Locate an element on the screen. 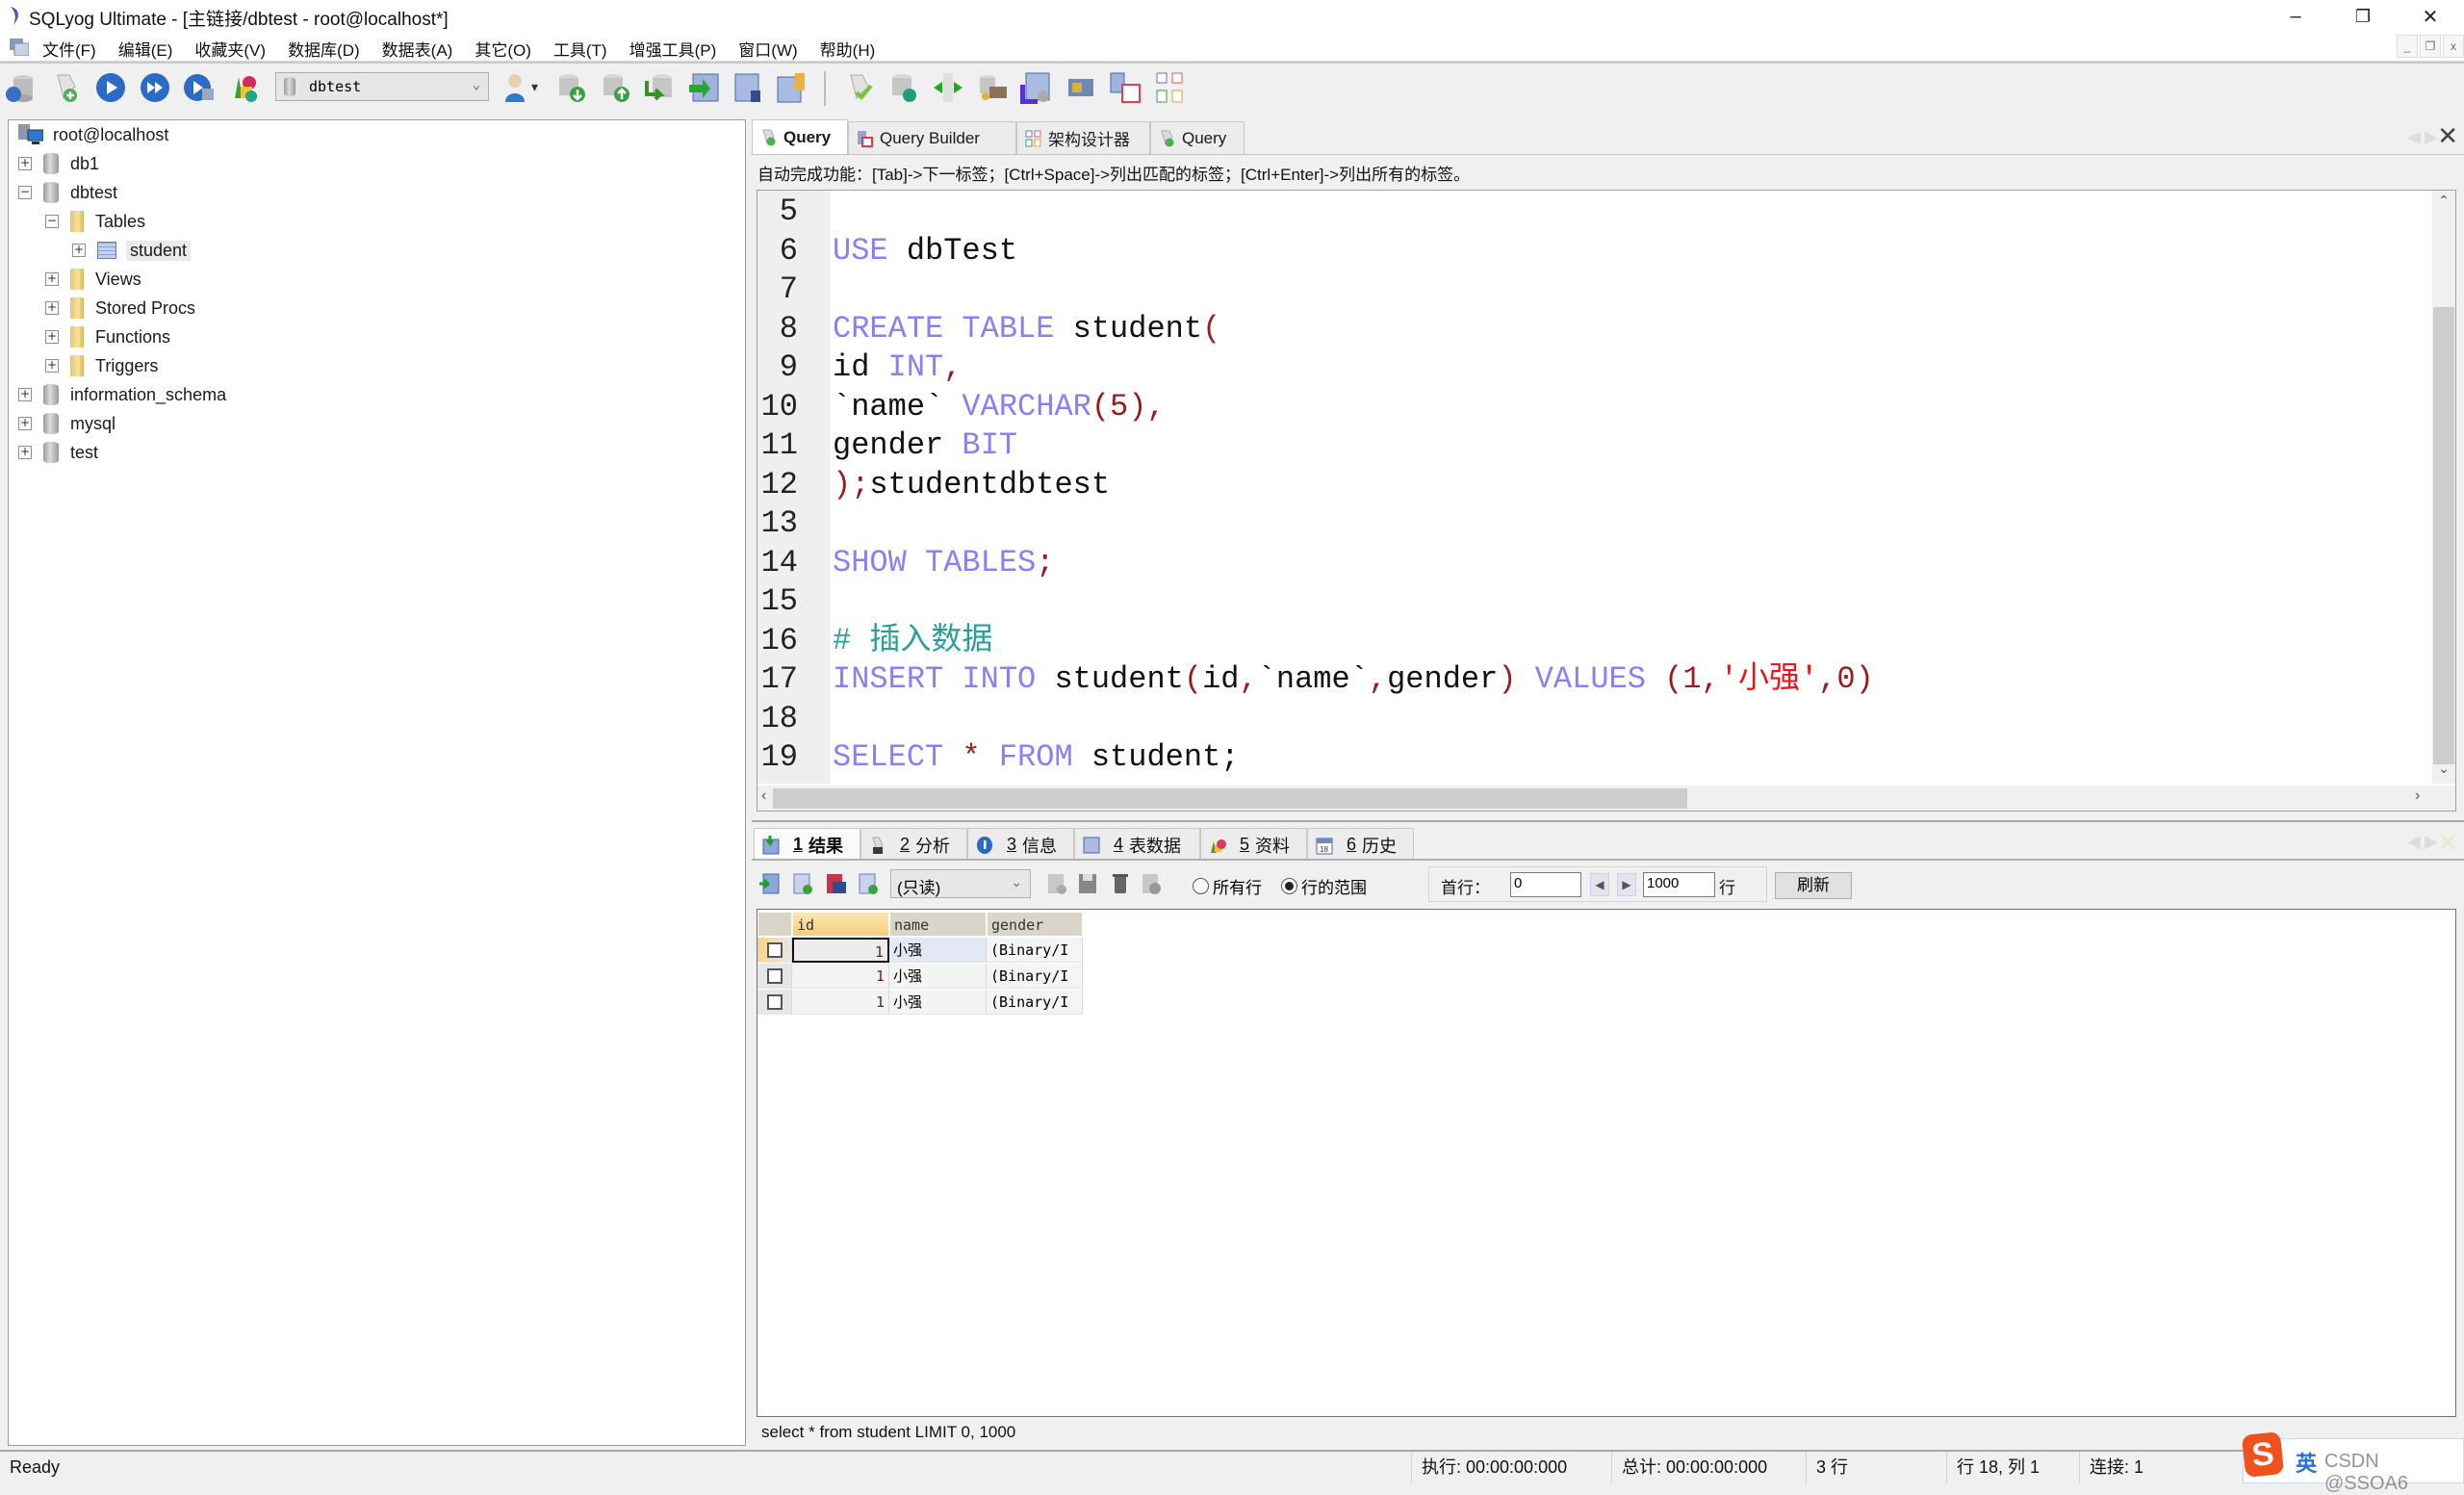 This screenshot has width=2464, height=1495. menu-powertools: 增强工具(P) is located at coordinates (678, 49).